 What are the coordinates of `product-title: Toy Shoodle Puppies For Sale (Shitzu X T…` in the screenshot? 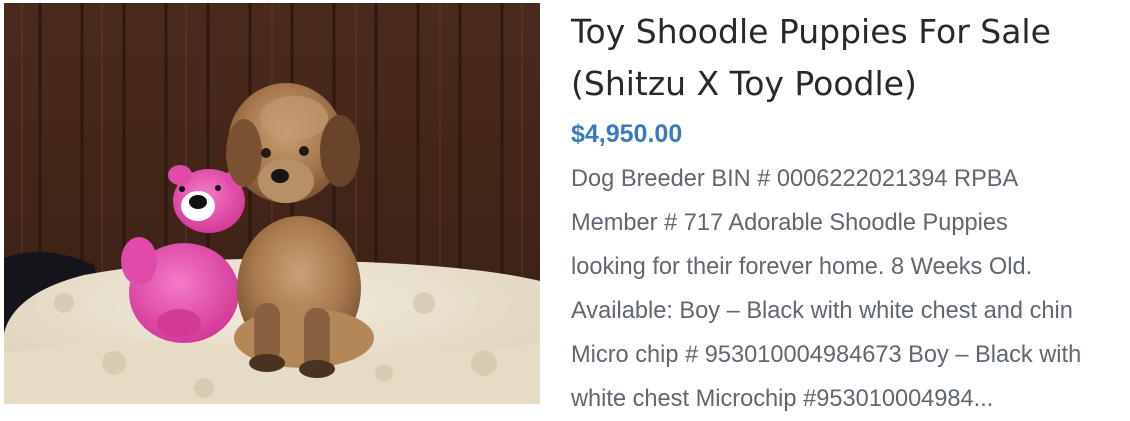 It's located at (849, 58).